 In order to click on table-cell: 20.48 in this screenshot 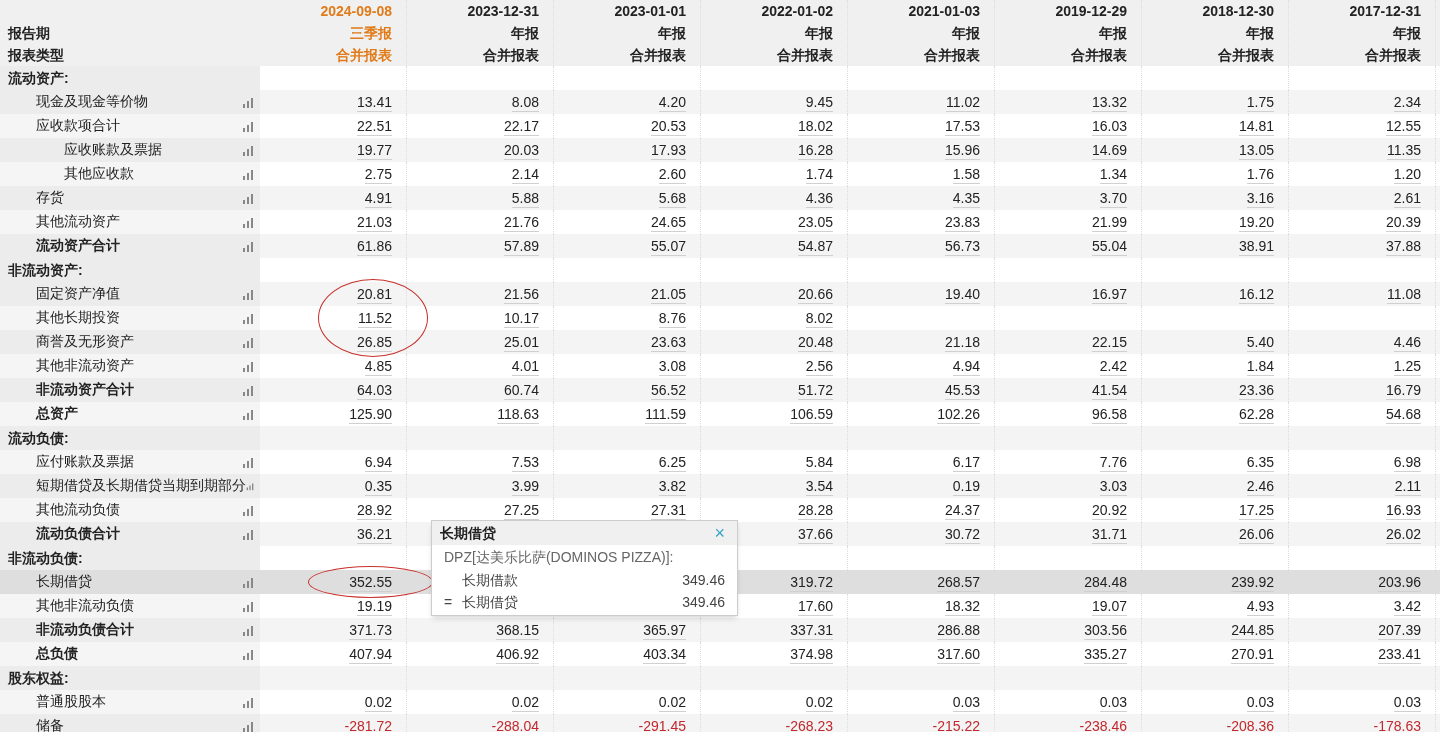, I will do `click(815, 342)`.